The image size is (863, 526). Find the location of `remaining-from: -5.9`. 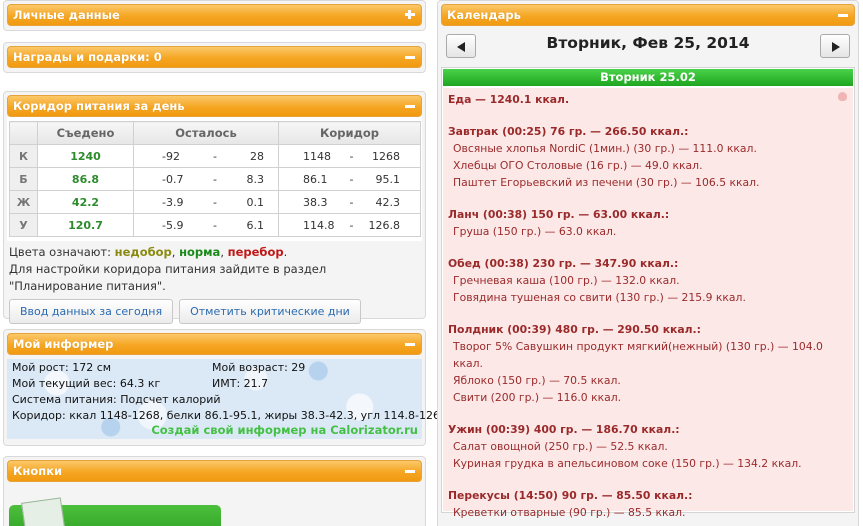

remaining-from: -5.9 is located at coordinates (173, 225).